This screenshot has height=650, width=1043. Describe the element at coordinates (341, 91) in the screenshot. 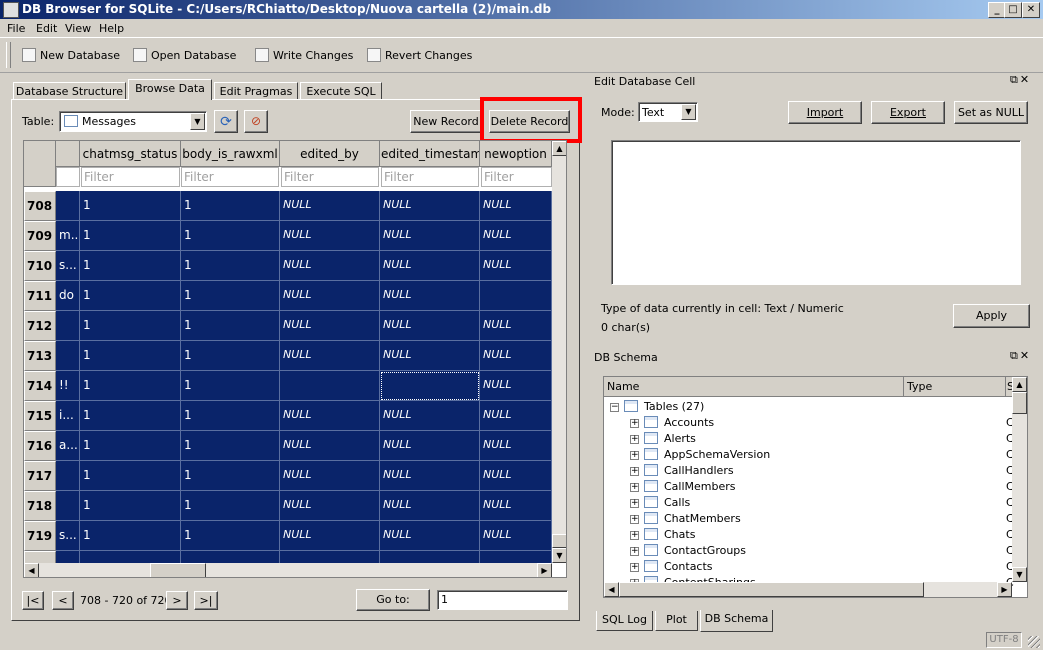

I see `tab-execute-sql: Execute SQL` at that location.